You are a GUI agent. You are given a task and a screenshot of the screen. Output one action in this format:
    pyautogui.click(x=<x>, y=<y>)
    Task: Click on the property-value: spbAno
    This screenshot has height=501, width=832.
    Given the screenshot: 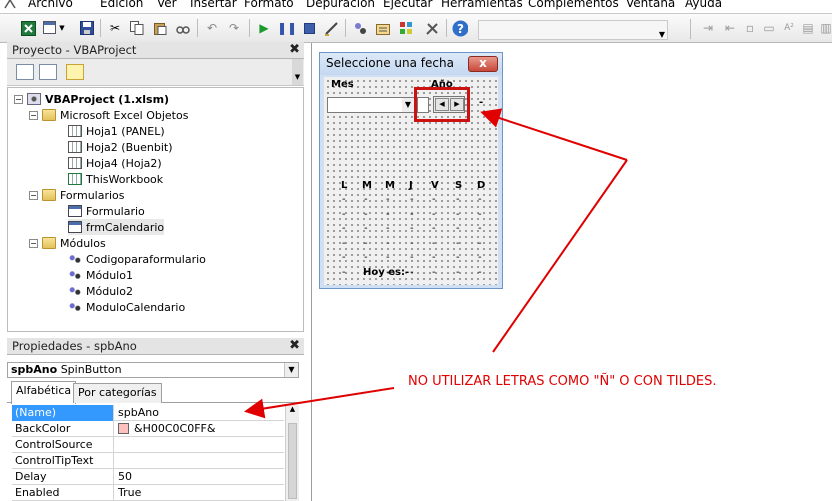 What is the action you would take?
    pyautogui.click(x=199, y=413)
    